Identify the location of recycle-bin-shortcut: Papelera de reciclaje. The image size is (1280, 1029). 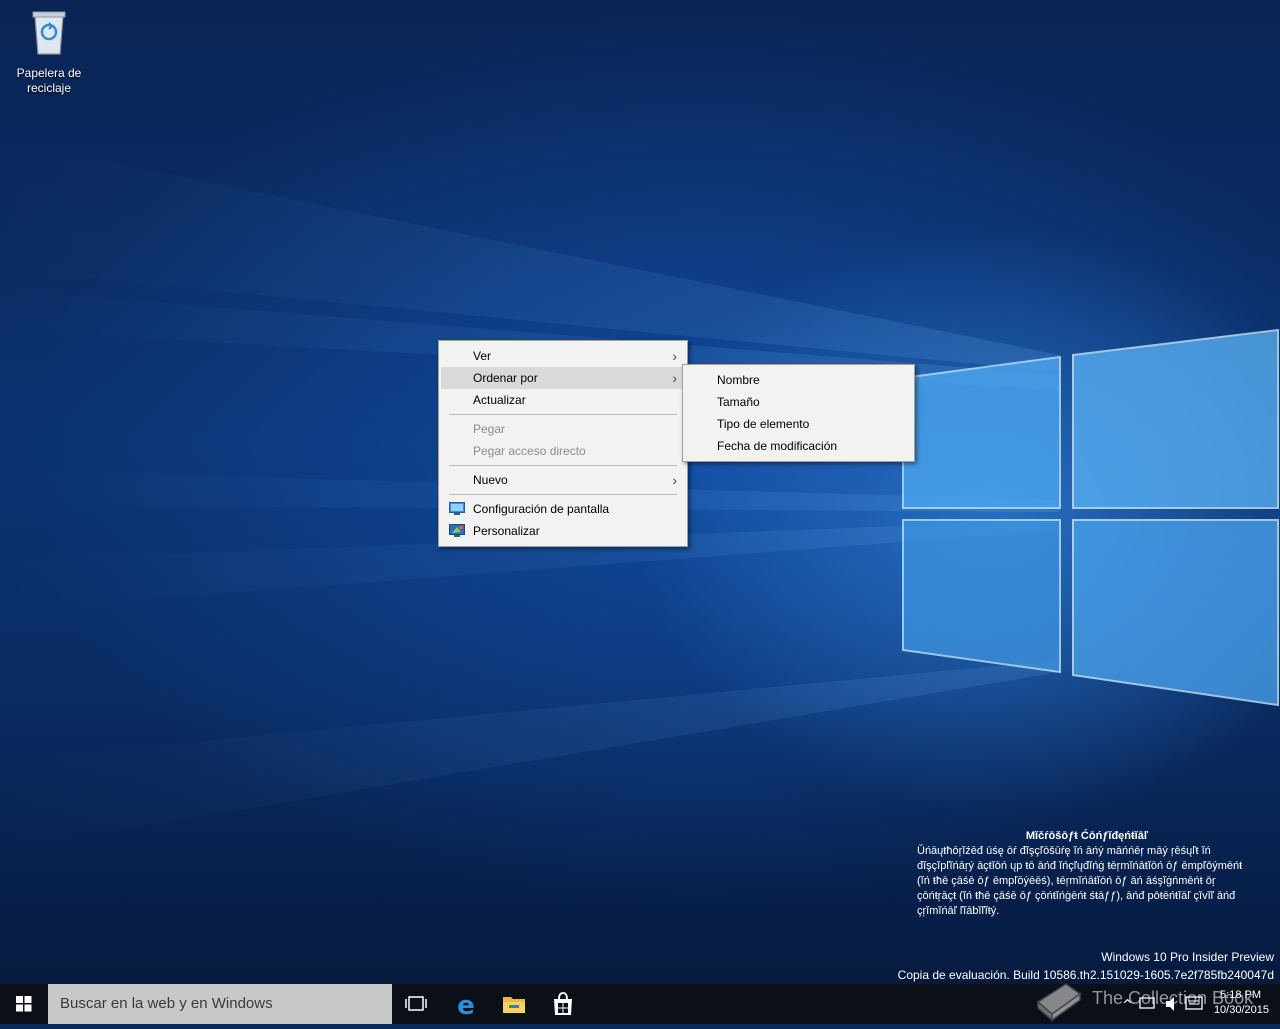
(49, 51).